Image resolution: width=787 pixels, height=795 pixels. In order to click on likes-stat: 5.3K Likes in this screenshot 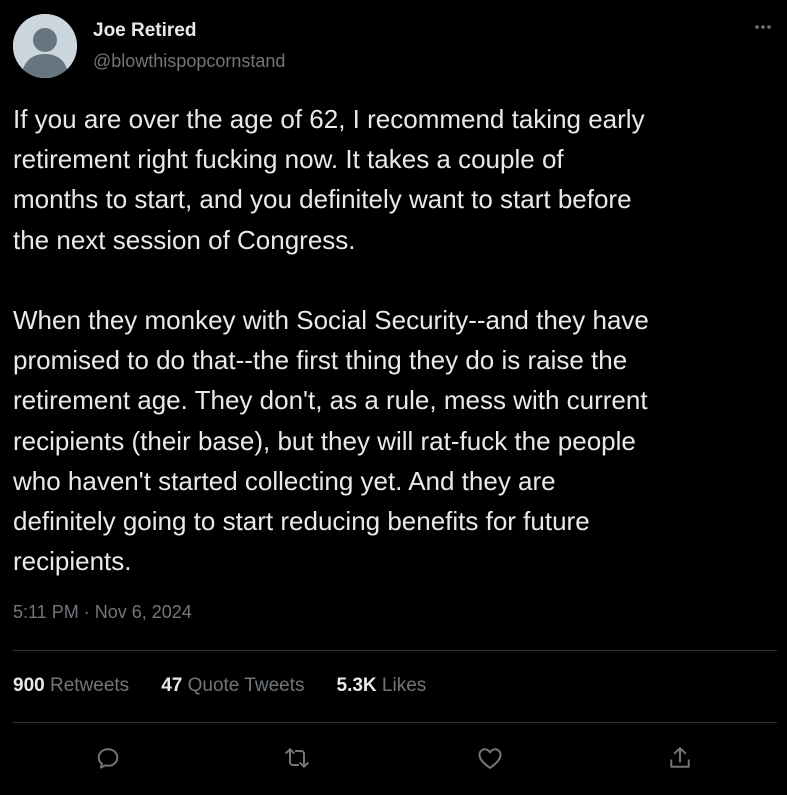, I will do `click(382, 686)`.